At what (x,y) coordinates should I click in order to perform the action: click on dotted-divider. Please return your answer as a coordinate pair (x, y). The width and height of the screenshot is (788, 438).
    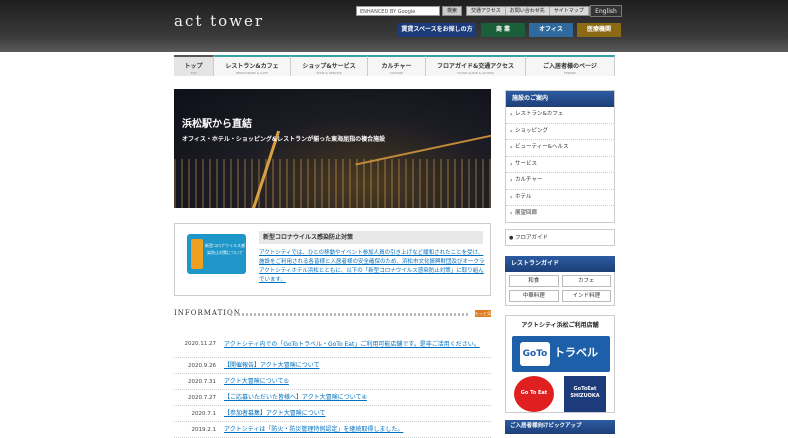
    Looking at the image, I should click on (350, 314).